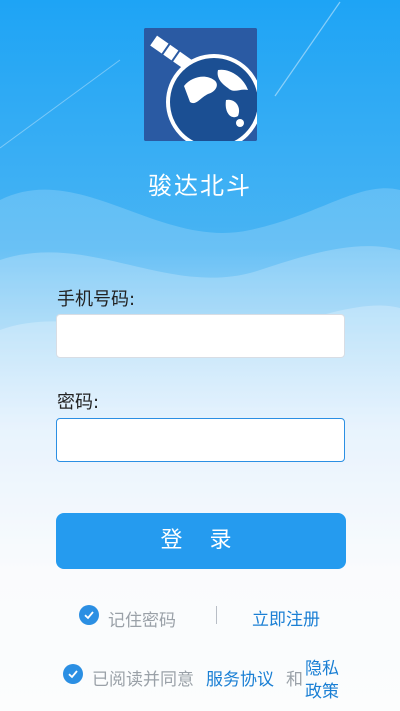  I want to click on privacy-policy-link-line1: 隐私, so click(322, 666).